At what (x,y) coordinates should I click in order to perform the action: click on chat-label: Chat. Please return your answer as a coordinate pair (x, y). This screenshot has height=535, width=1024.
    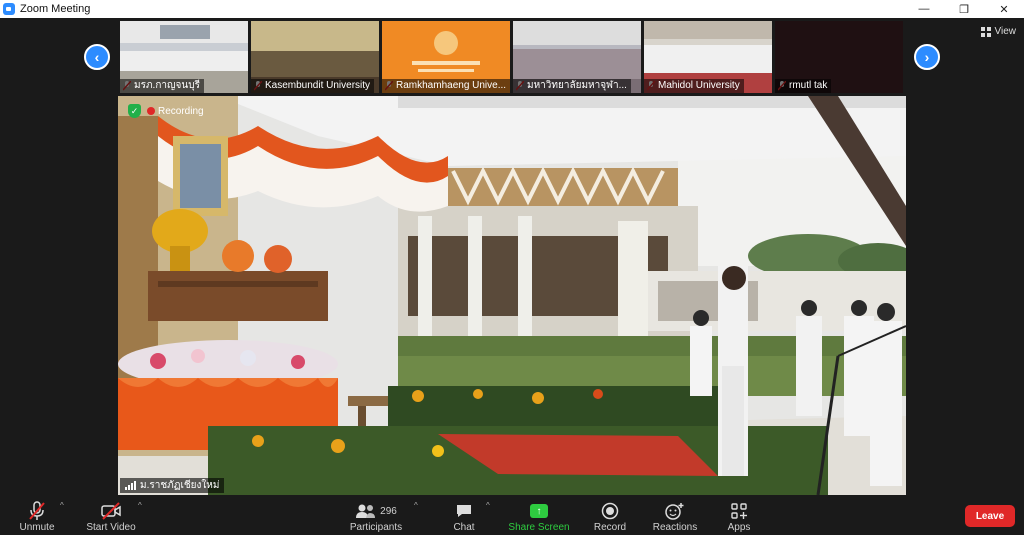
    Looking at the image, I should click on (464, 527).